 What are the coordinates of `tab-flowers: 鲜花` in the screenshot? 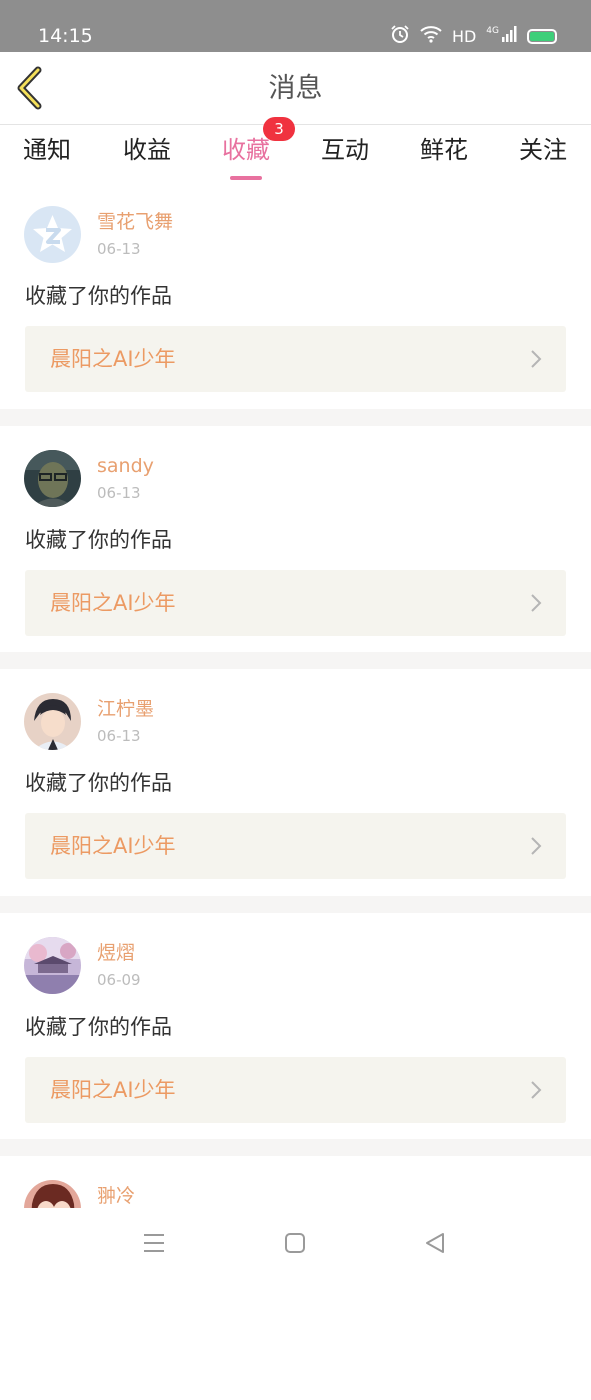 It's located at (444, 150).